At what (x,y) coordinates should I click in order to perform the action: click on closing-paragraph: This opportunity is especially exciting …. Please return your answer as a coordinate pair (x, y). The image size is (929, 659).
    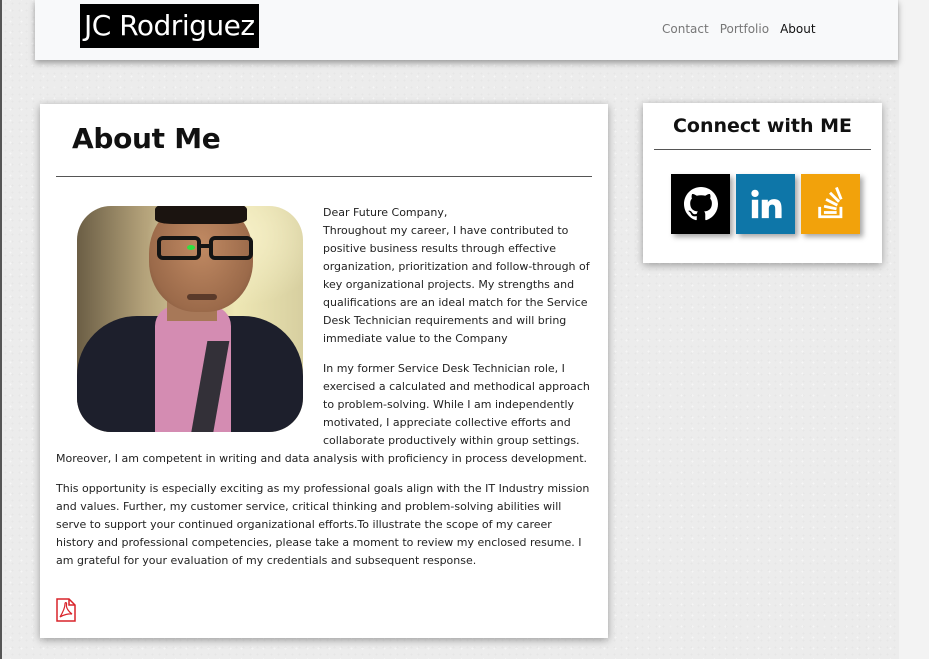
    Looking at the image, I should click on (323, 524).